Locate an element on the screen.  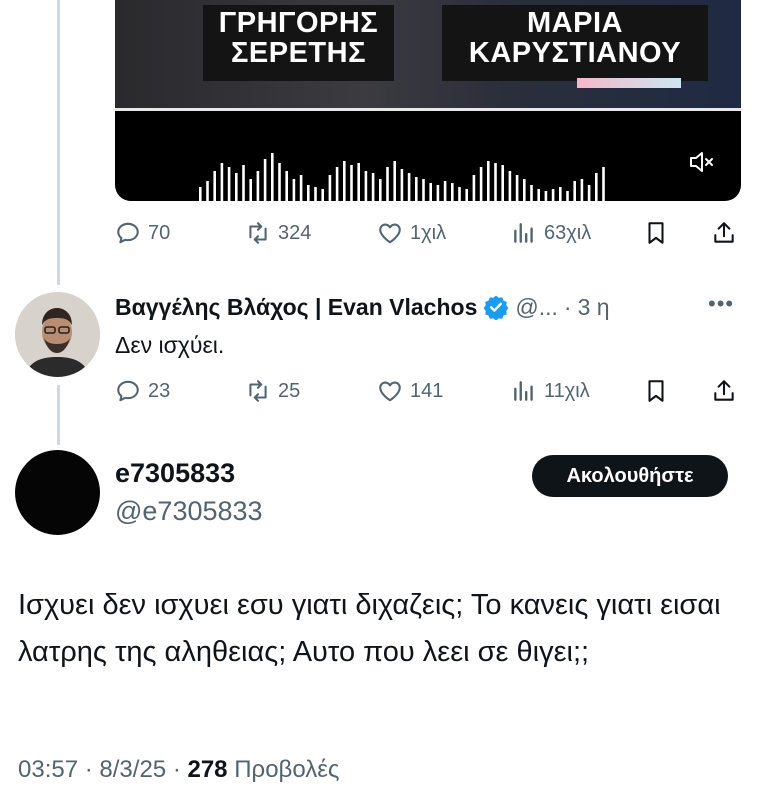
more-icon: ••• is located at coordinates (721, 304).